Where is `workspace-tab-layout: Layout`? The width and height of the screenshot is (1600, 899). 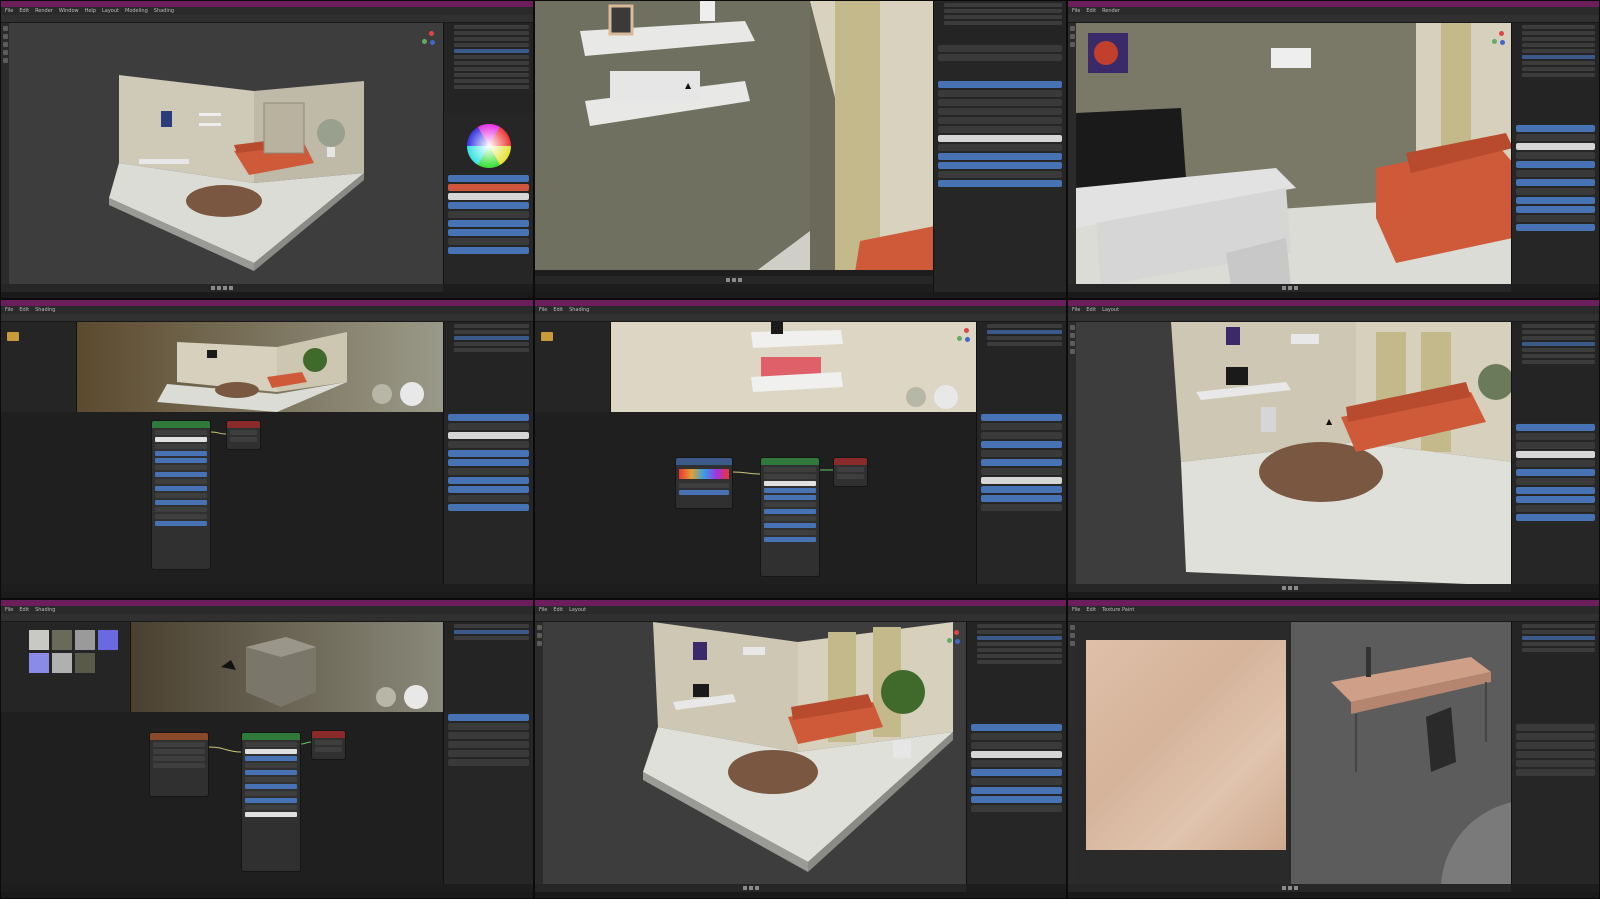 workspace-tab-layout: Layout is located at coordinates (1110, 310).